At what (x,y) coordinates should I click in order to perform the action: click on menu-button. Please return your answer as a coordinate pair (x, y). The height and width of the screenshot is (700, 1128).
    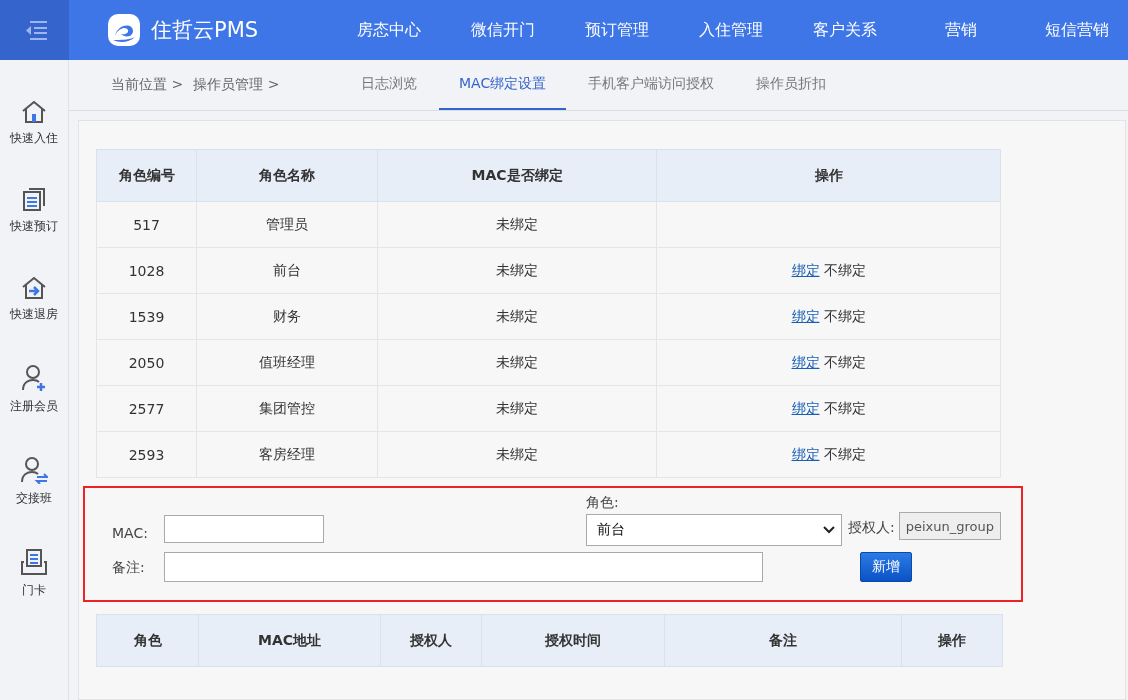
    Looking at the image, I should click on (34, 30).